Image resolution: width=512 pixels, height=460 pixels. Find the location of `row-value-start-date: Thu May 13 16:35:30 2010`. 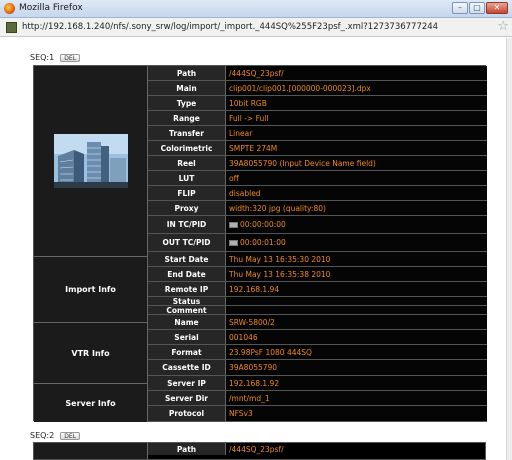

row-value-start-date: Thu May 13 16:35:30 2010 is located at coordinates (356, 259).